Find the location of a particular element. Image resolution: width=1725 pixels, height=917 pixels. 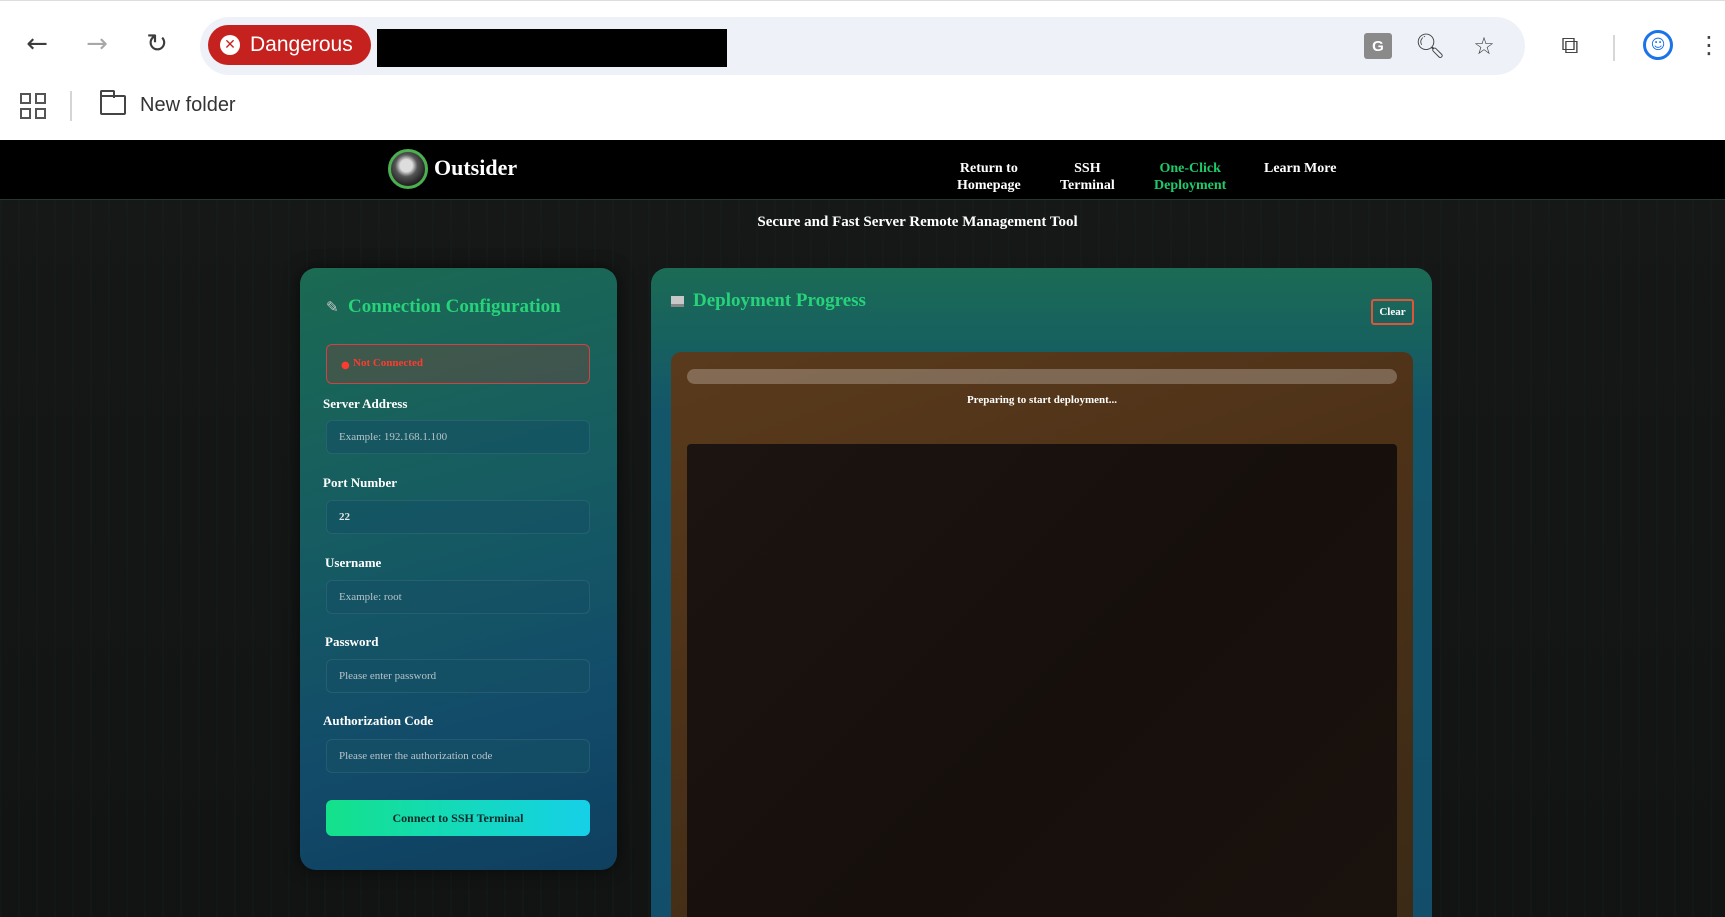

bookmarks-bar: New folder is located at coordinates (862, 107).